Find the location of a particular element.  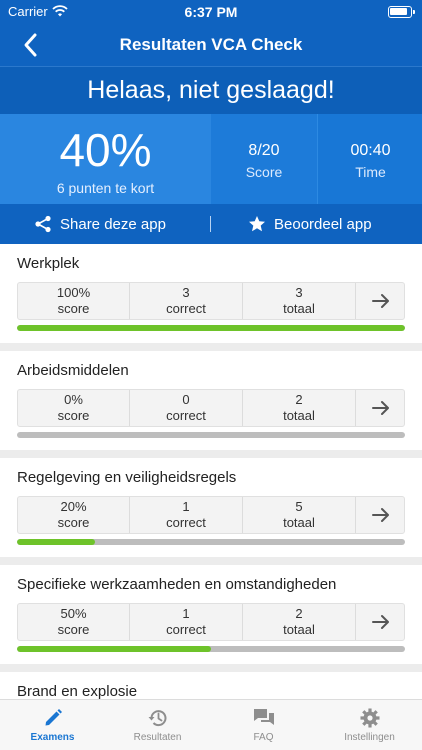

metric-value: 0% is located at coordinates (73, 399).